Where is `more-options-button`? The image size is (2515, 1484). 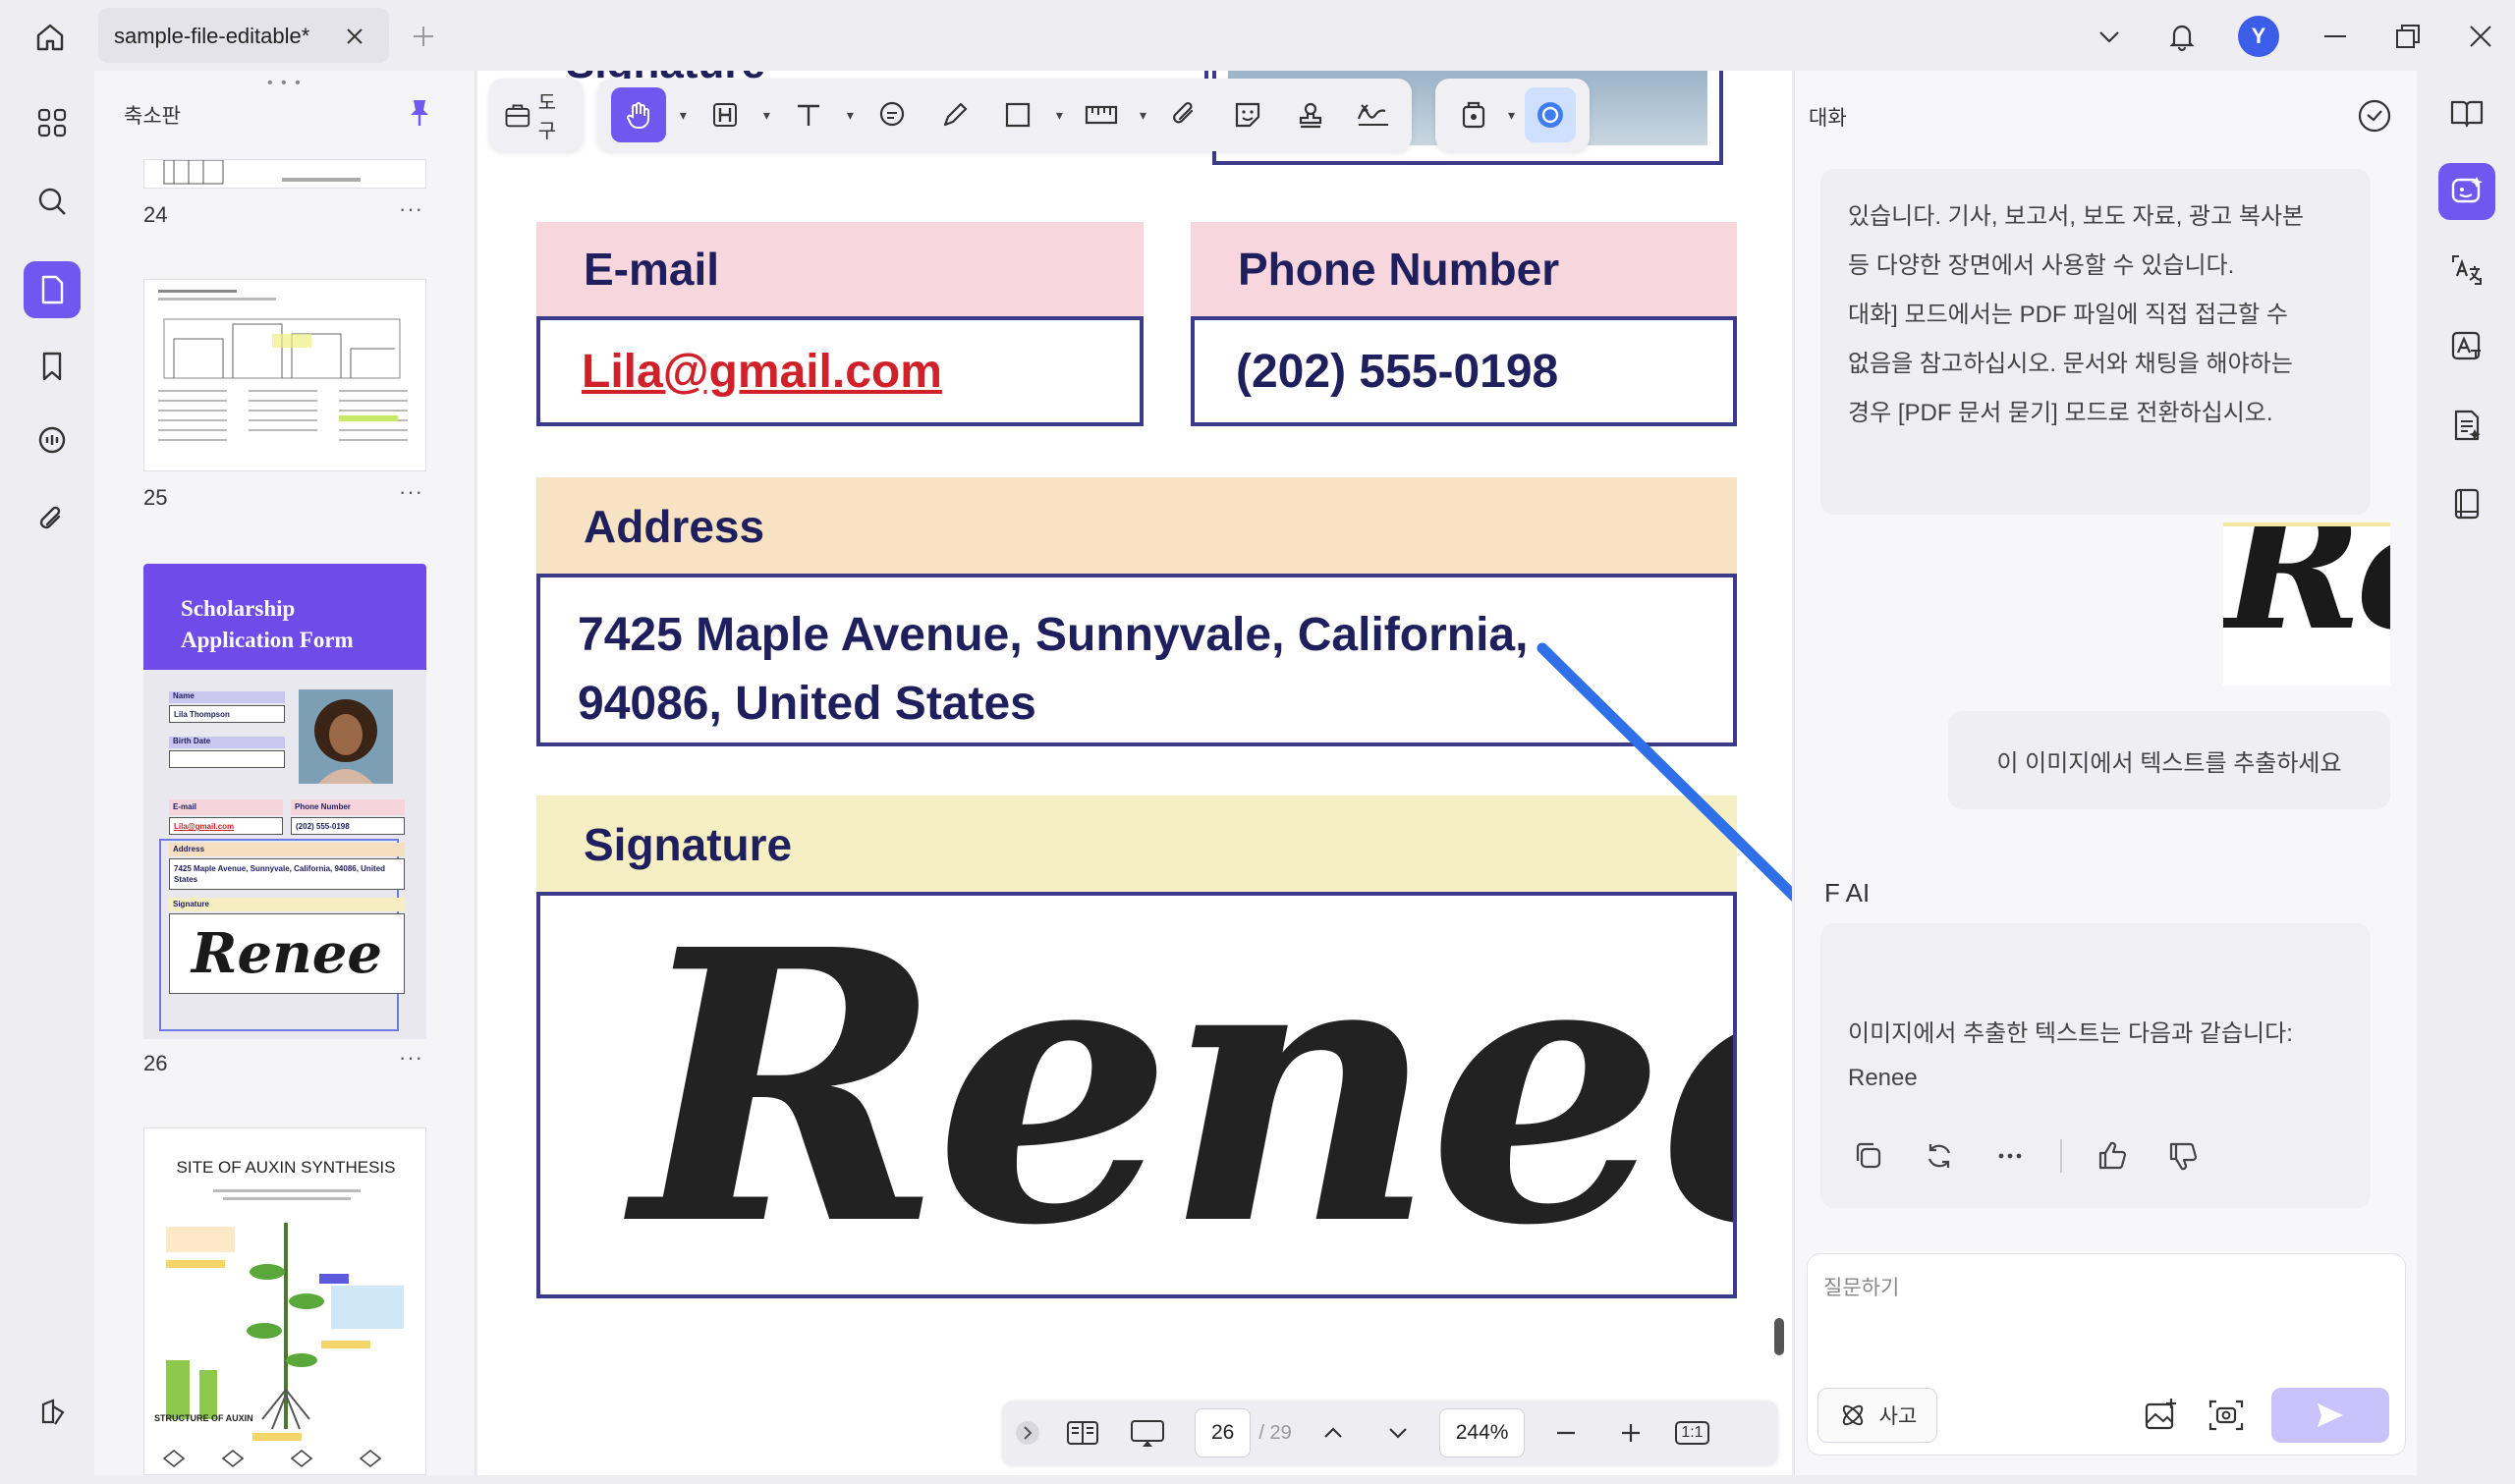 more-options-button is located at coordinates (2010, 1156).